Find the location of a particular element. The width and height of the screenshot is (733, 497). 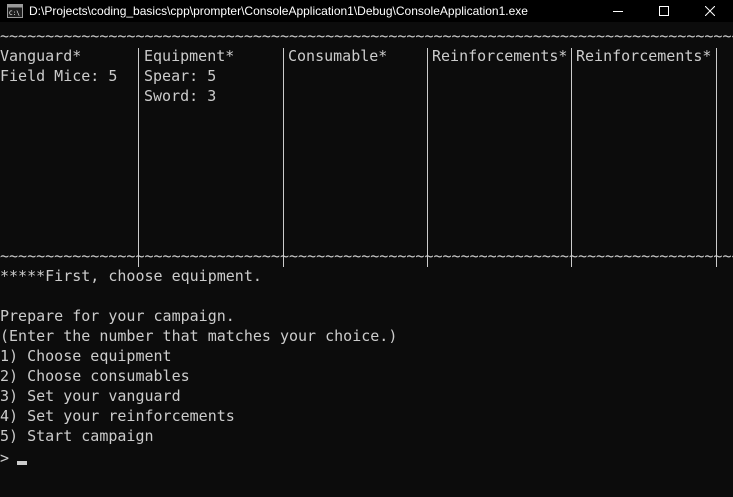

menu-option: 5) Start campaign is located at coordinates (77, 436).